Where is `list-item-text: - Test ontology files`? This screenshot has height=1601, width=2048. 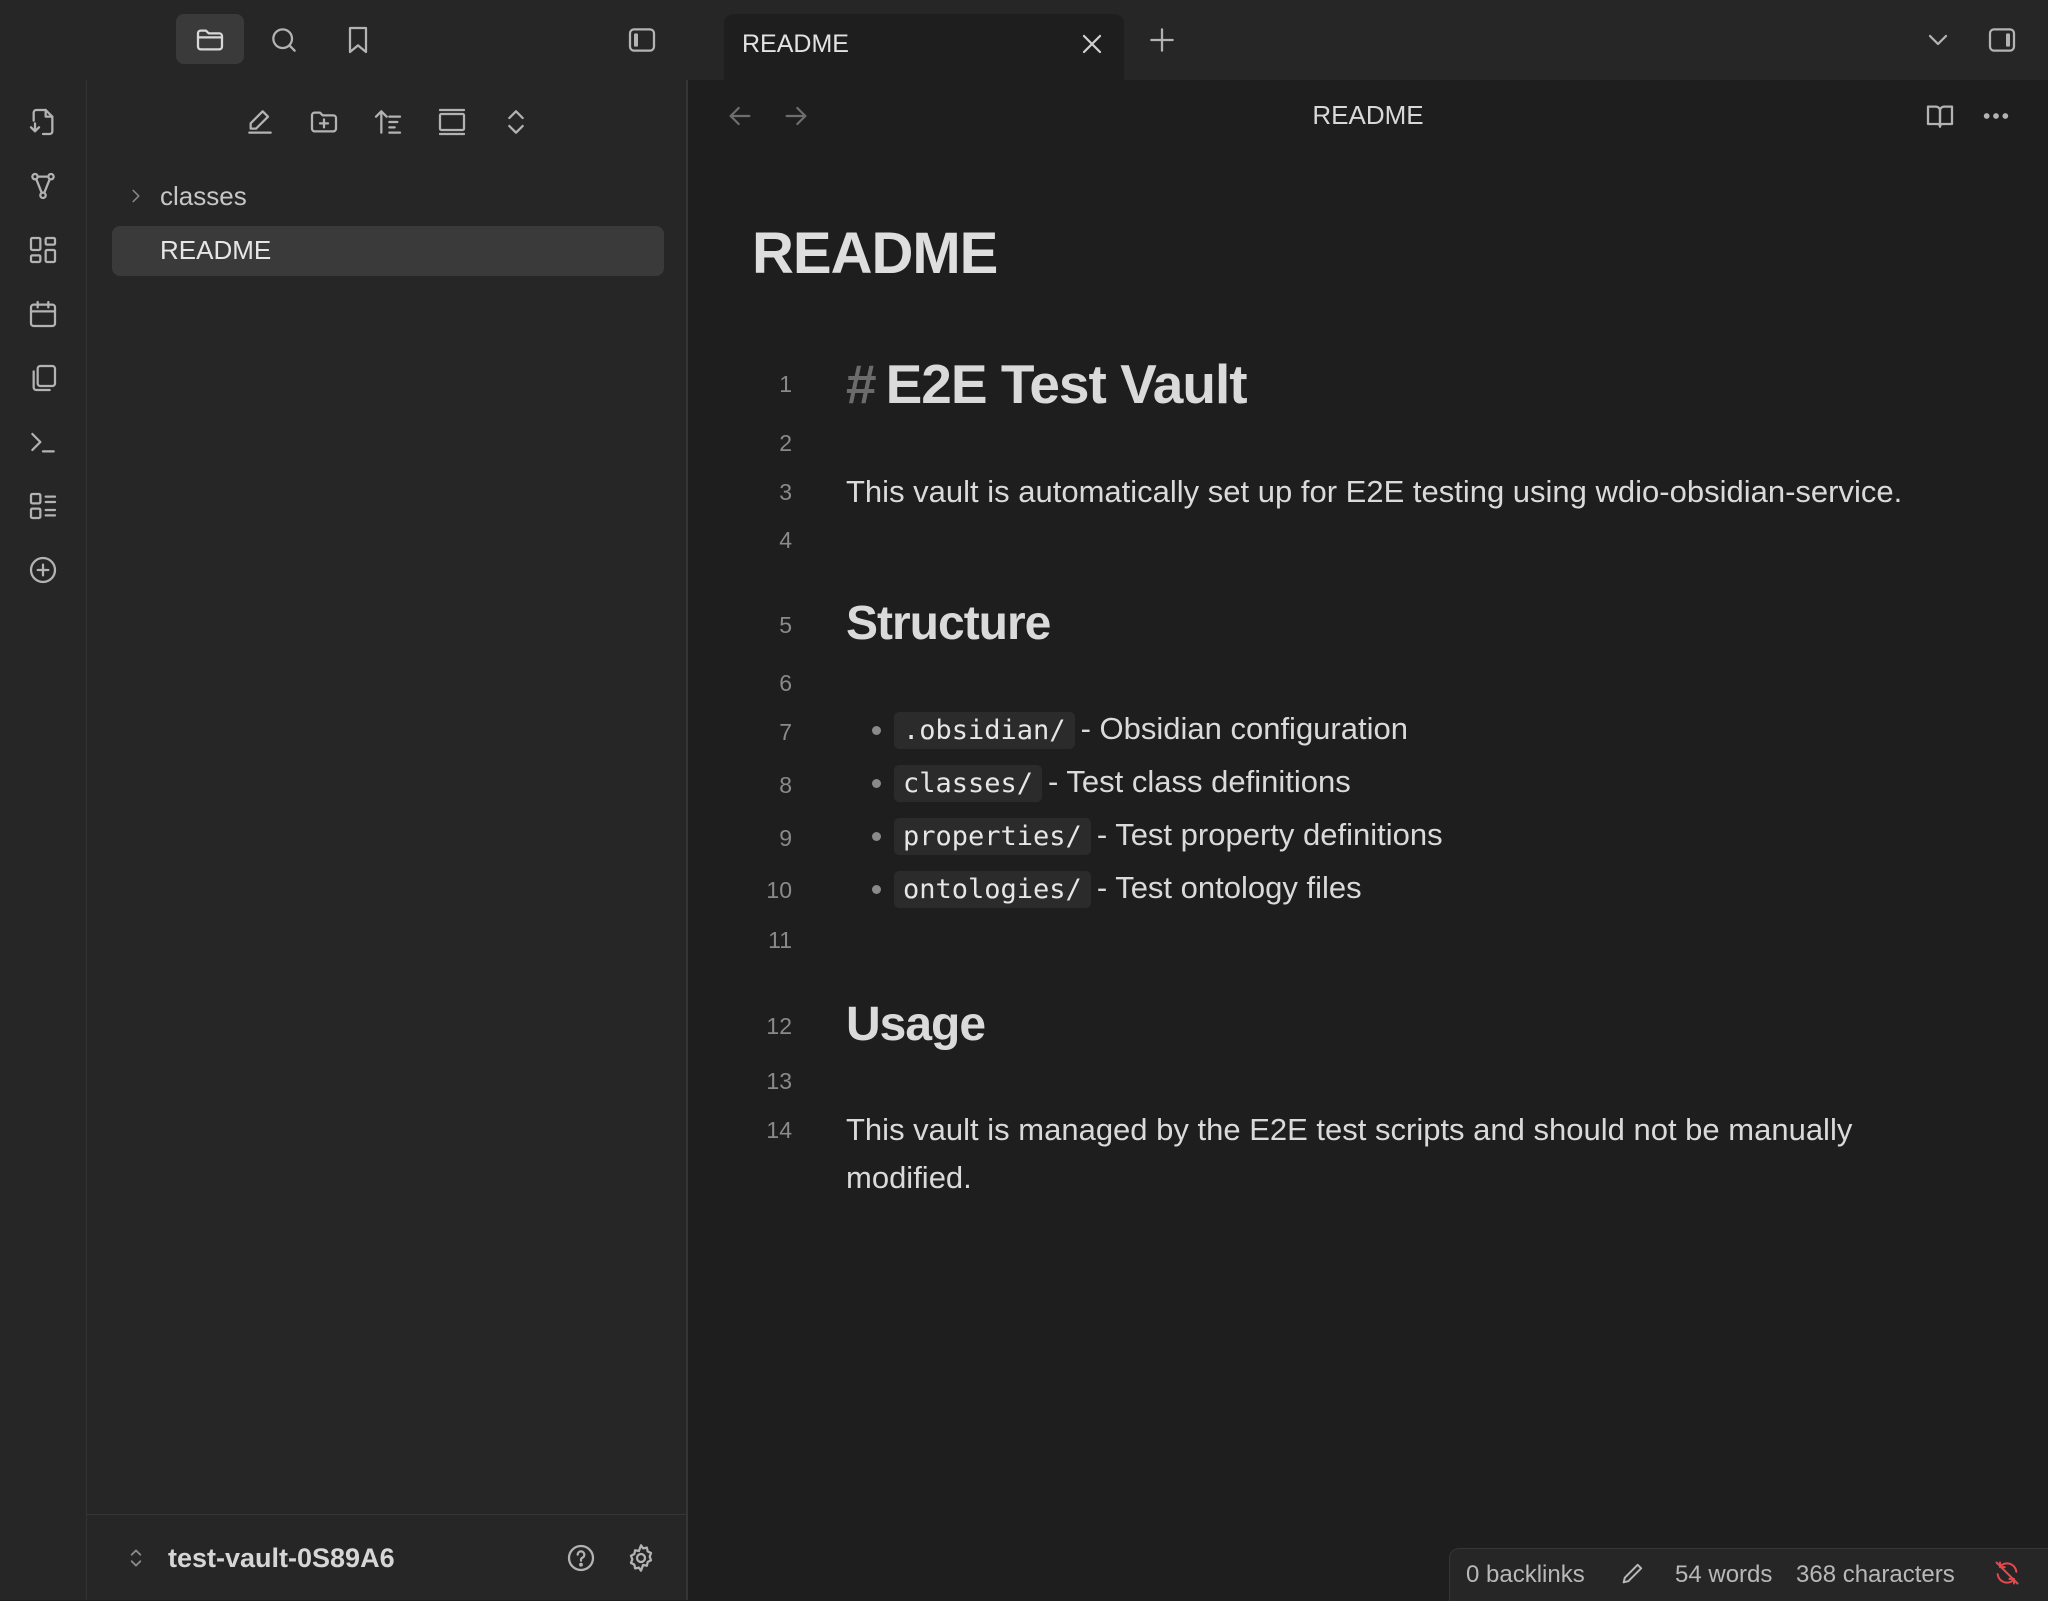
list-item-text: - Test ontology files is located at coordinates (1229, 887).